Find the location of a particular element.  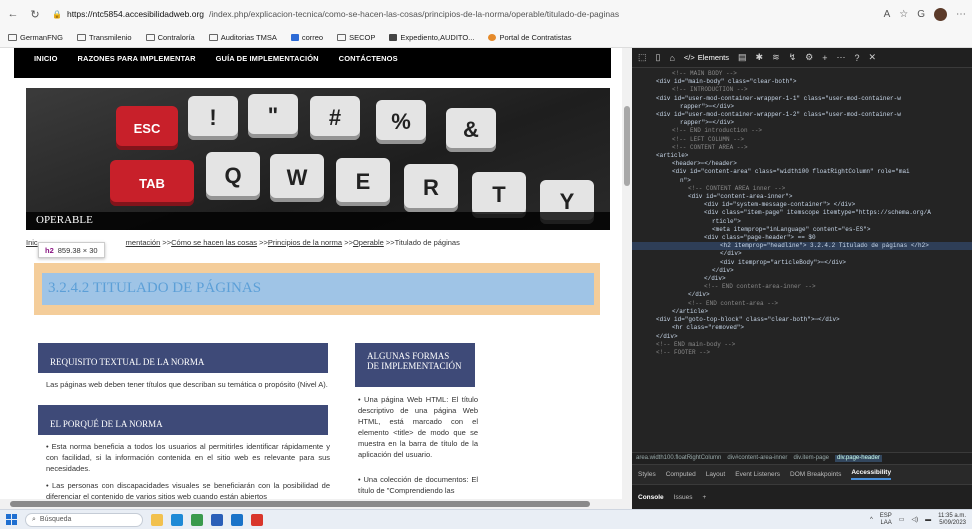

volume-icon: ◁) is located at coordinates (914, 519).